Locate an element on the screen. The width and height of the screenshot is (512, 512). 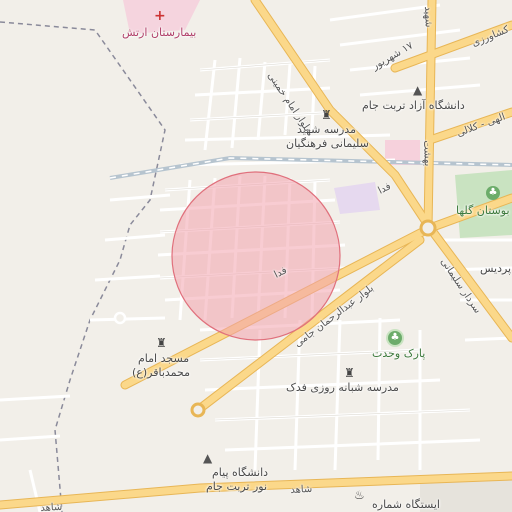
school-icon-payam: ▲ is located at coordinates (207, 458).